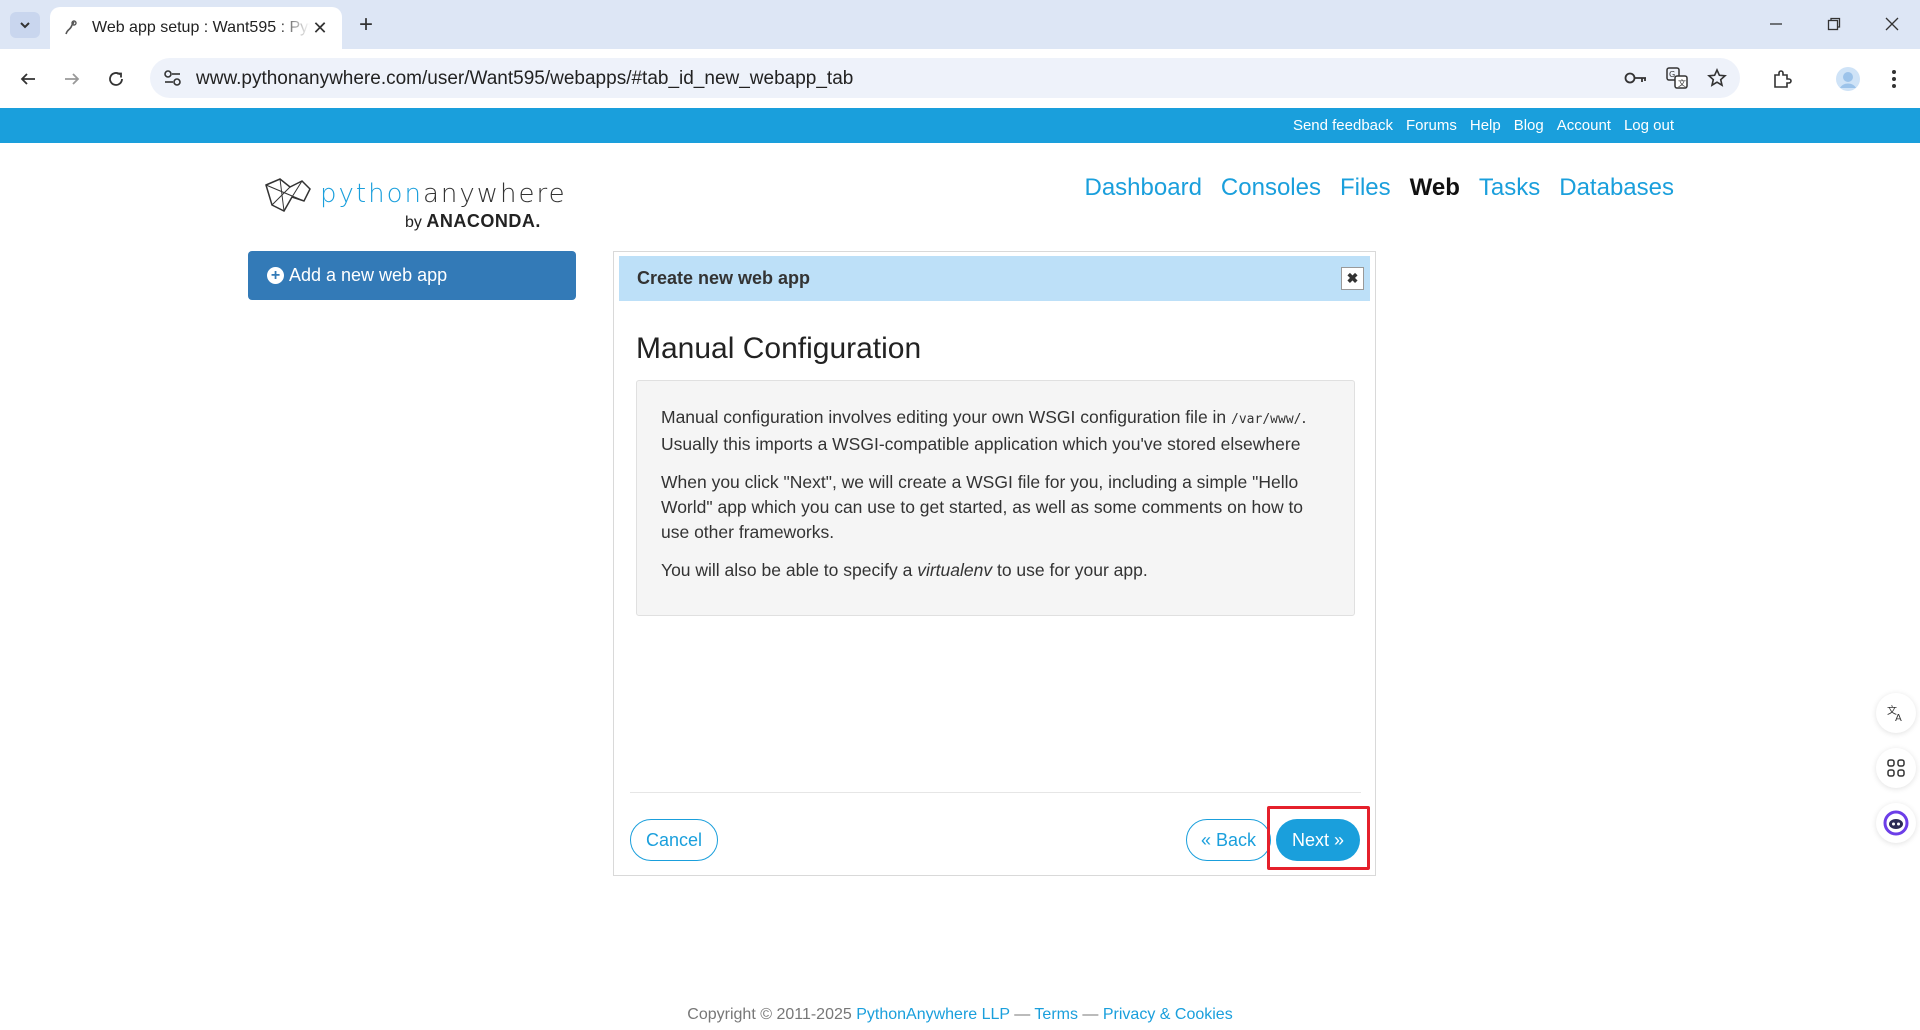  What do you see at coordinates (1318, 838) in the screenshot?
I see `next-button-highlight` at bounding box center [1318, 838].